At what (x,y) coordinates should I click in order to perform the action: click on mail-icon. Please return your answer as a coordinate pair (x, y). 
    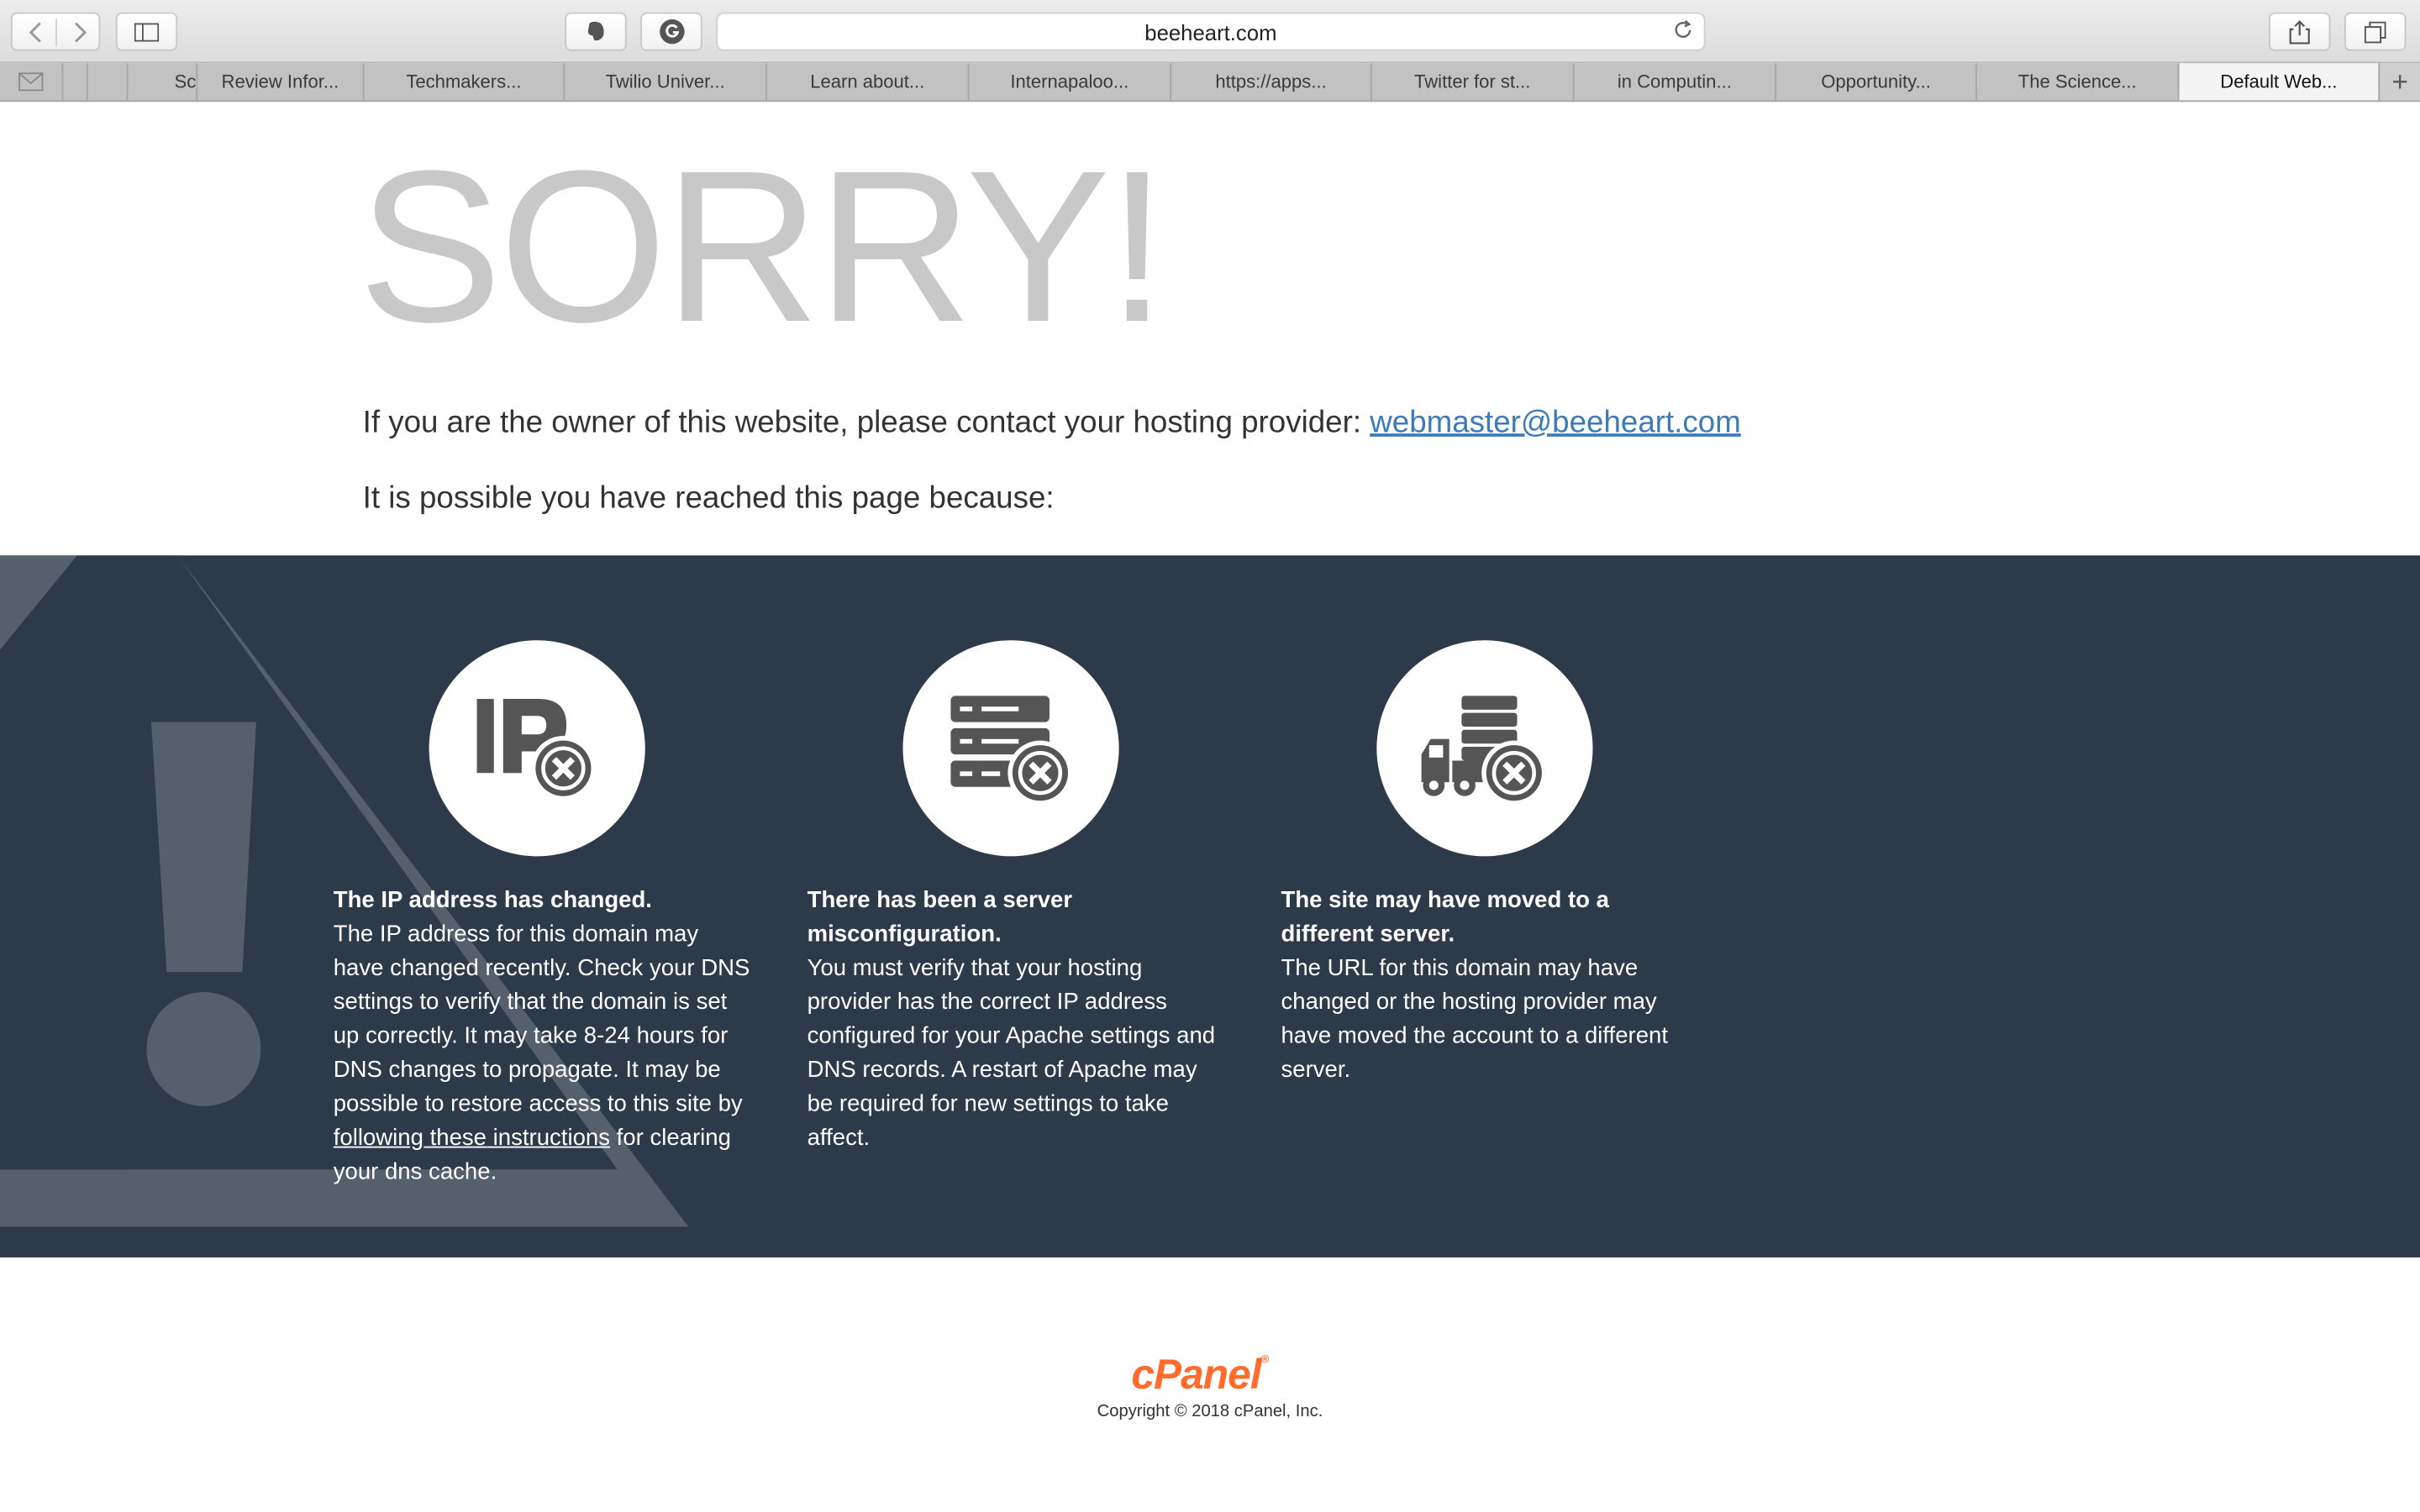
    Looking at the image, I should click on (31, 82).